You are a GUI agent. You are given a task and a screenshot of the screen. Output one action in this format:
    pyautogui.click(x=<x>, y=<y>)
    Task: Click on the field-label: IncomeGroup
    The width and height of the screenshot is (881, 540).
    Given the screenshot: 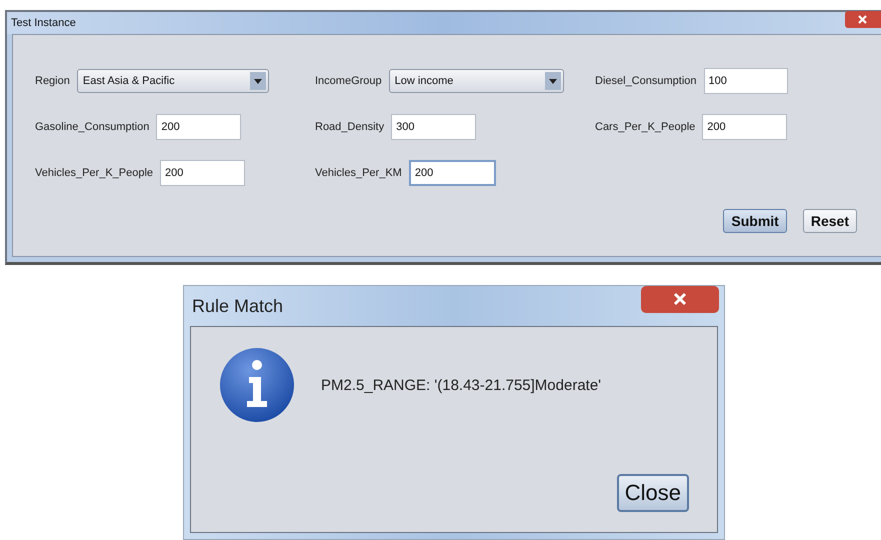 What is the action you would take?
    pyautogui.click(x=348, y=81)
    